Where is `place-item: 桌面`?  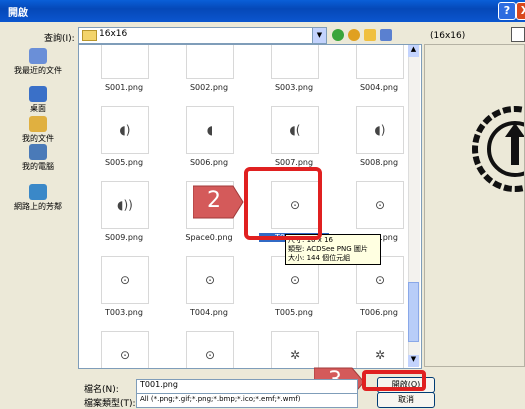 place-item: 桌面 is located at coordinates (38, 100).